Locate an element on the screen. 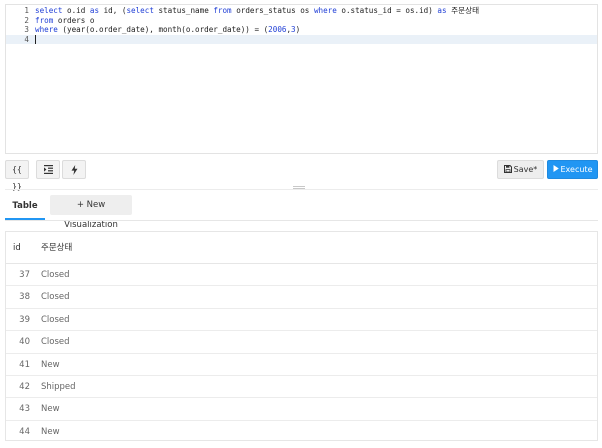 This screenshot has height=448, width=602. table-row: 41 New is located at coordinates (301, 365).